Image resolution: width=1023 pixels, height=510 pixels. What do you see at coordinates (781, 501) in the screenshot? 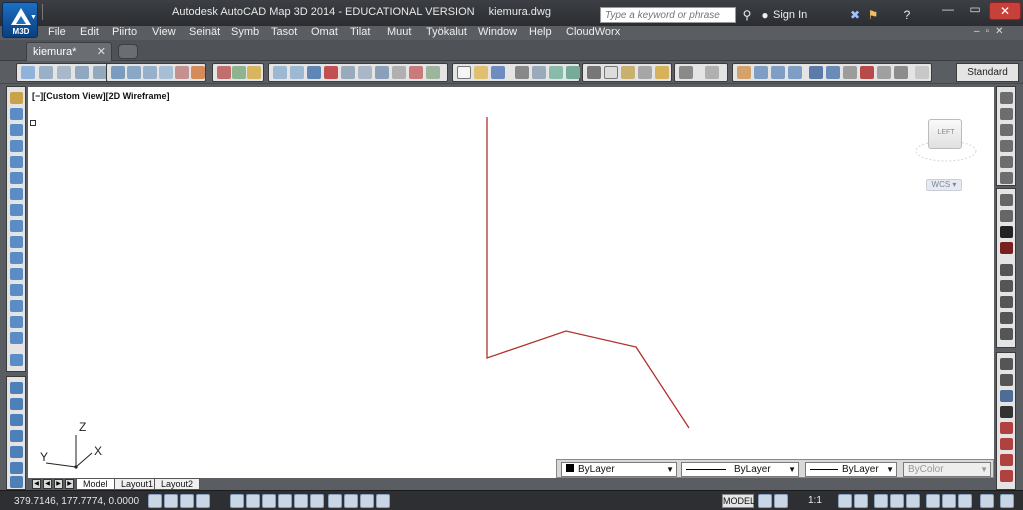
I see `quick-view-drawings-icon` at bounding box center [781, 501].